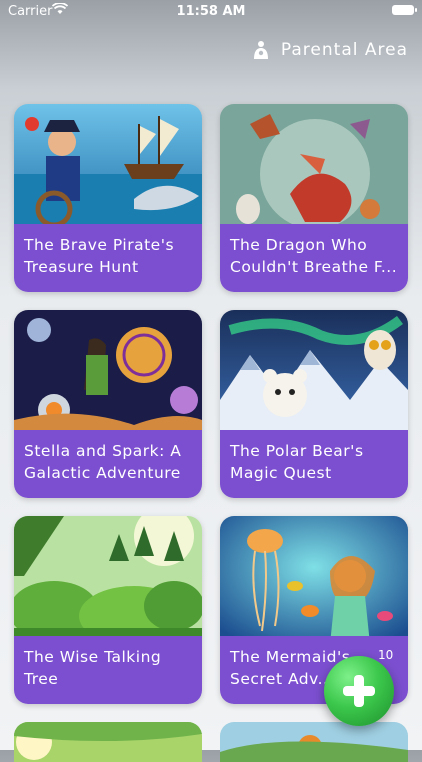  What do you see at coordinates (260, 50) in the screenshot?
I see `parent-child-icon` at bounding box center [260, 50].